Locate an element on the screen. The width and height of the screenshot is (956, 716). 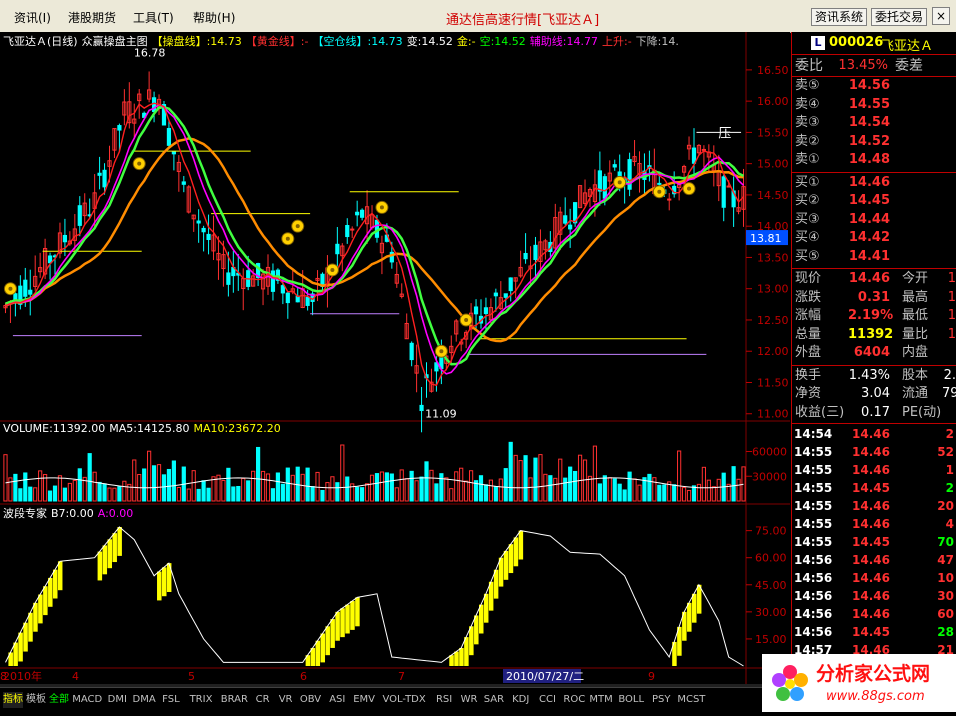
weibi-value: 13.45% is located at coordinates (863, 65).